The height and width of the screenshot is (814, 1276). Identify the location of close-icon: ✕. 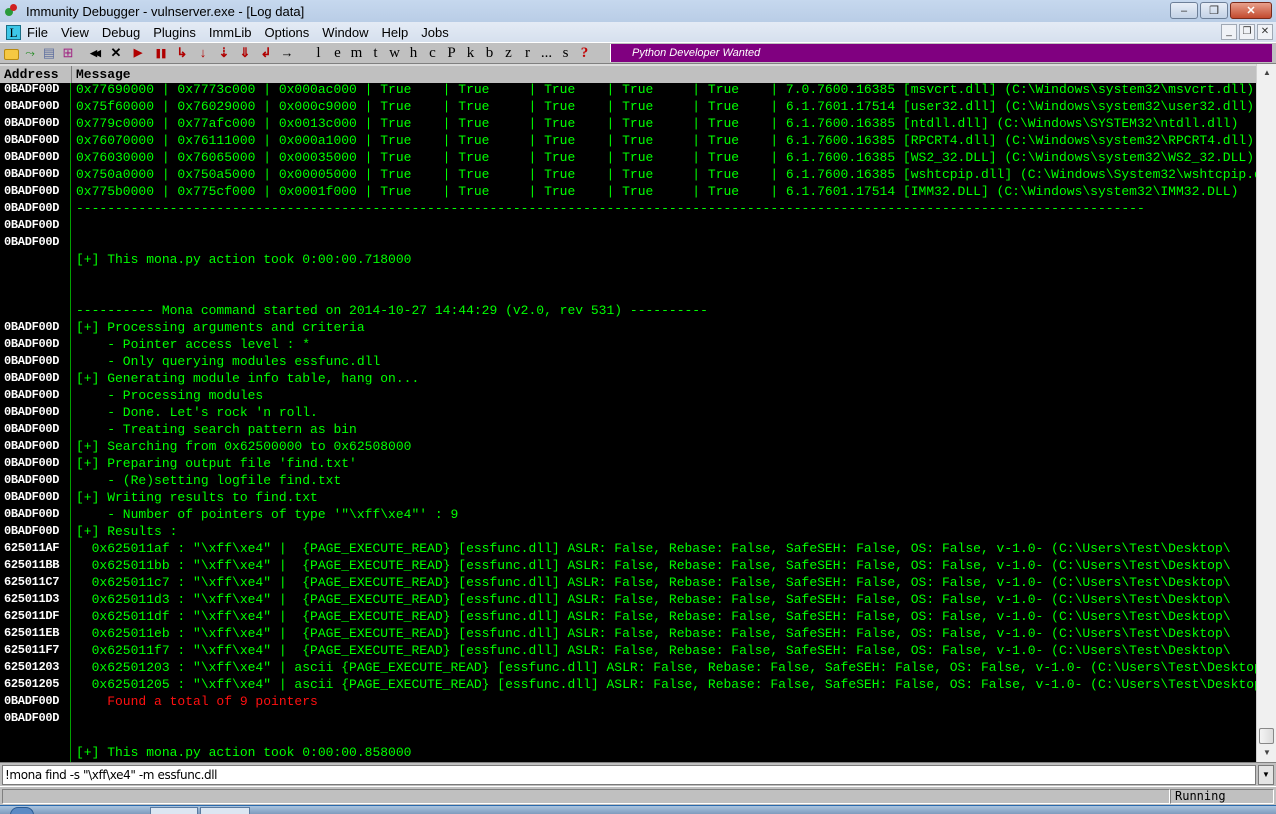
(116, 53).